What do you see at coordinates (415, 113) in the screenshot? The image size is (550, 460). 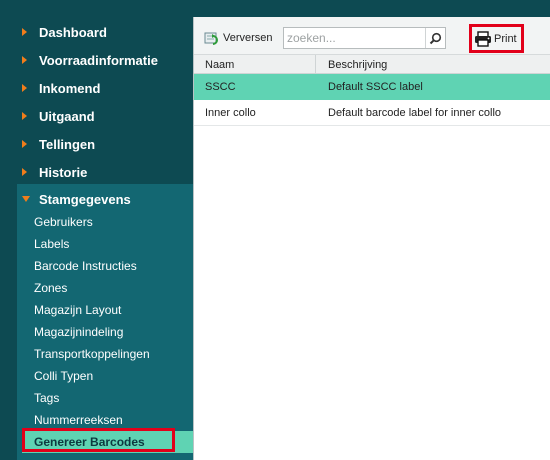 I see `table-cell-beschrijving: Default barcode label for inner collo` at bounding box center [415, 113].